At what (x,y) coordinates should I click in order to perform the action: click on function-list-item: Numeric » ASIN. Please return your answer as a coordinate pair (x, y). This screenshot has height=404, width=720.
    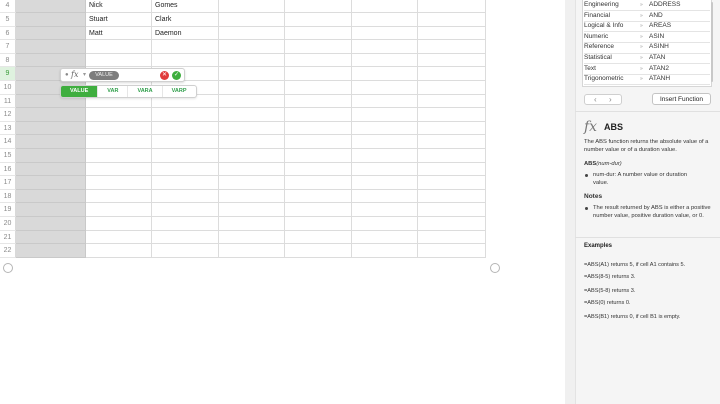
    Looking at the image, I should click on (647, 37).